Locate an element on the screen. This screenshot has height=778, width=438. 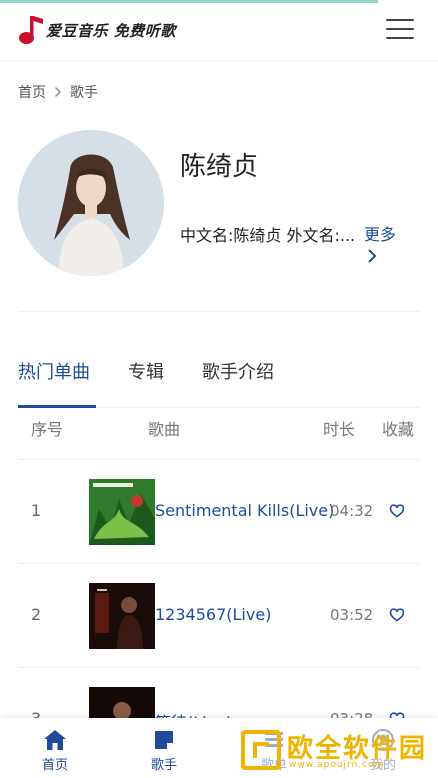
row-index: 2 is located at coordinates (36, 614).